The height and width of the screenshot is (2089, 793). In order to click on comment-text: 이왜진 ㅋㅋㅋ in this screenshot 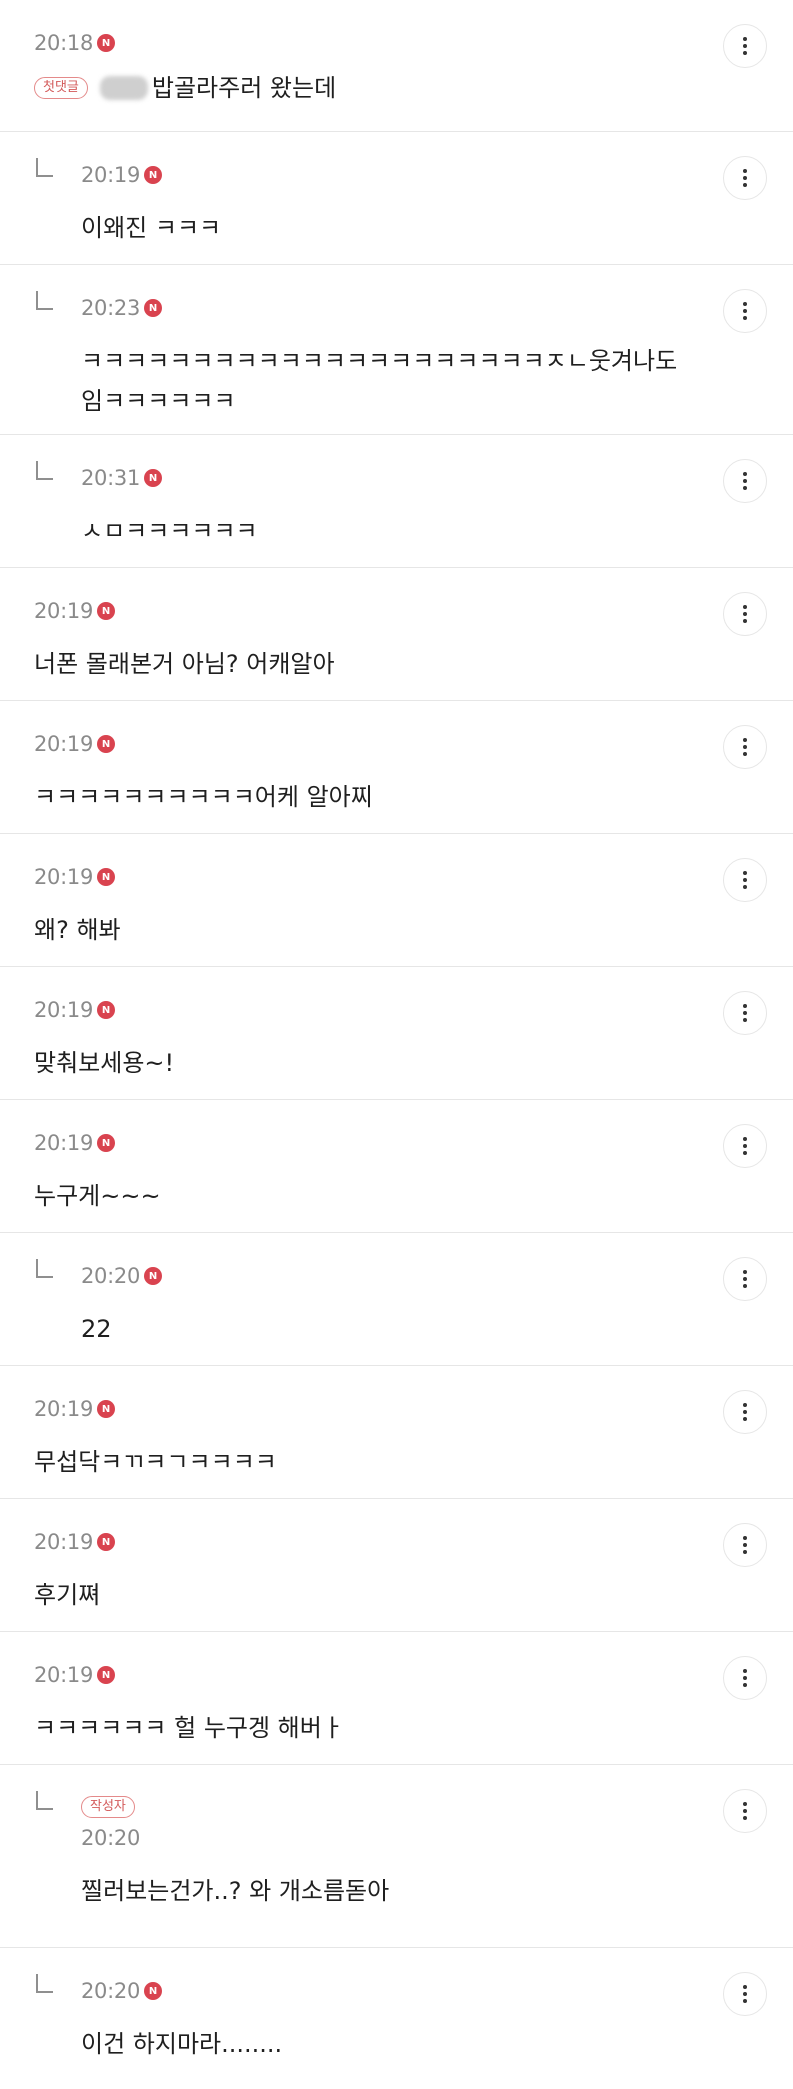, I will do `click(151, 228)`.